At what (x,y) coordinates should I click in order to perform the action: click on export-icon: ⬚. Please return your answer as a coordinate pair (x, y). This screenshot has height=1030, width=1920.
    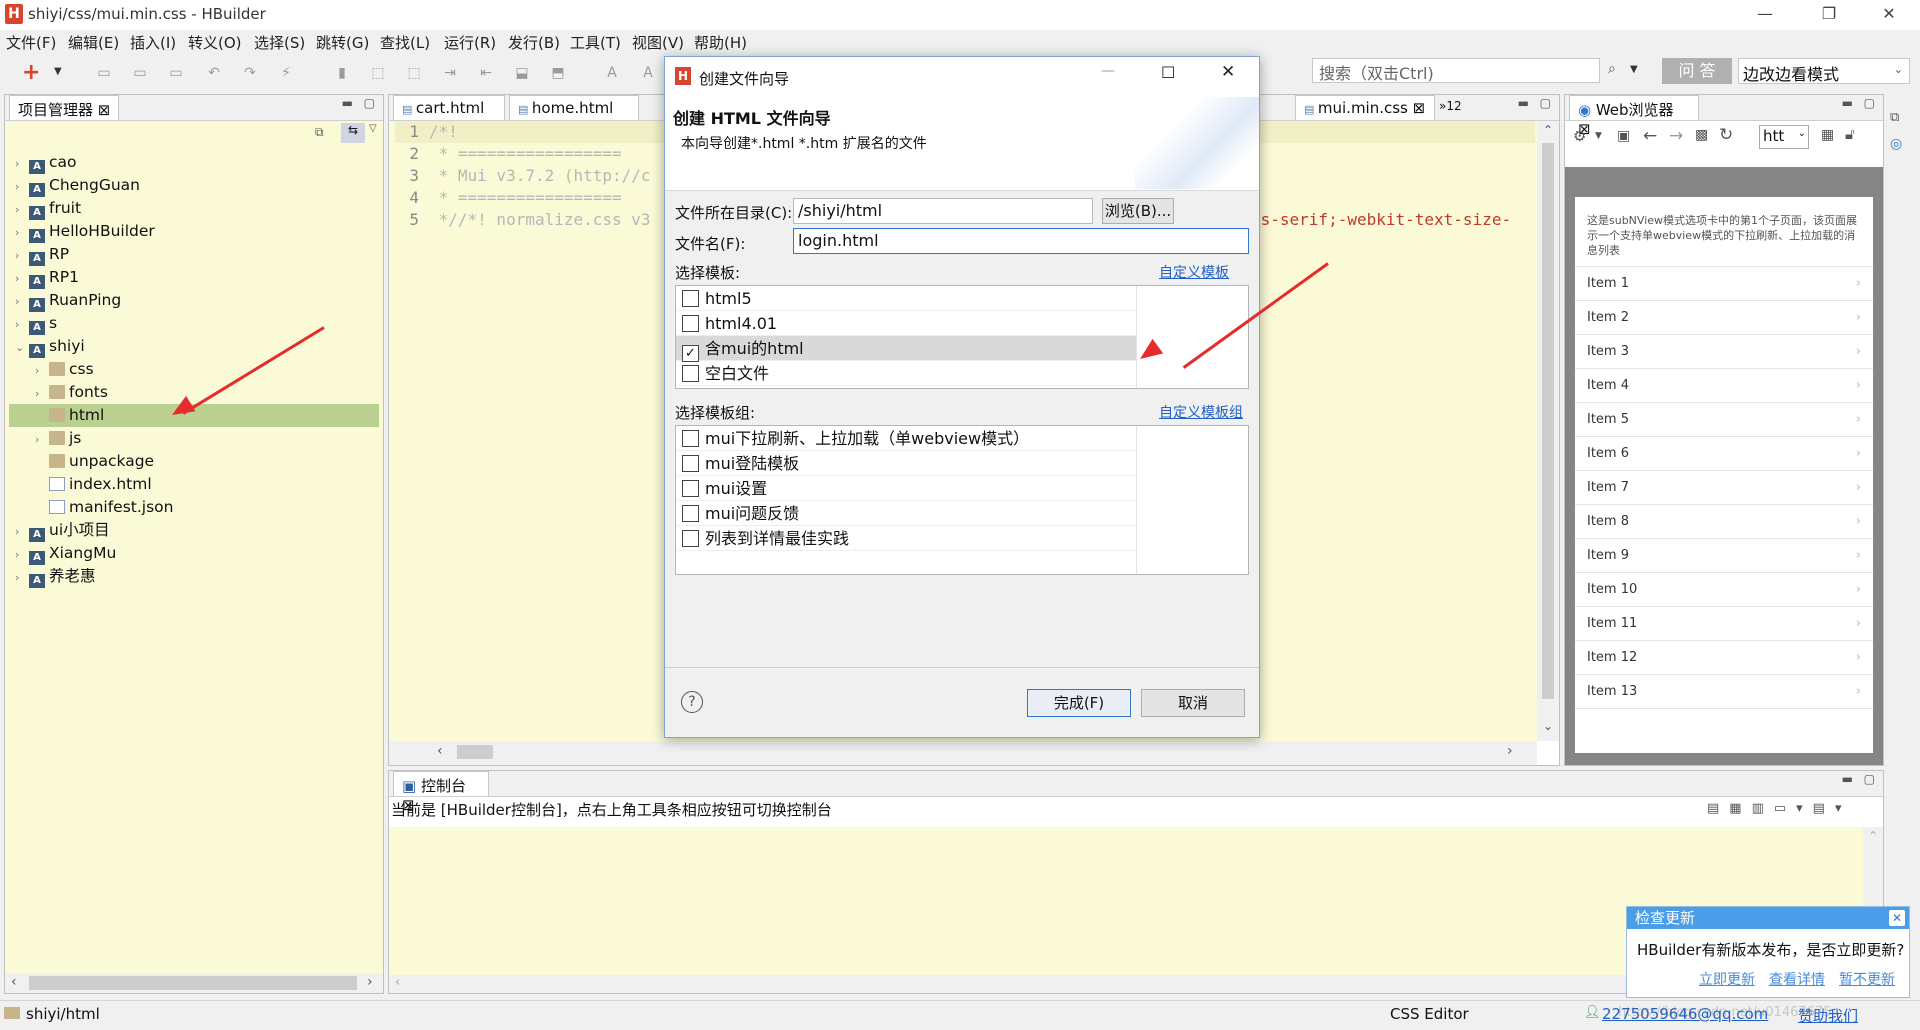
    Looking at the image, I should click on (414, 73).